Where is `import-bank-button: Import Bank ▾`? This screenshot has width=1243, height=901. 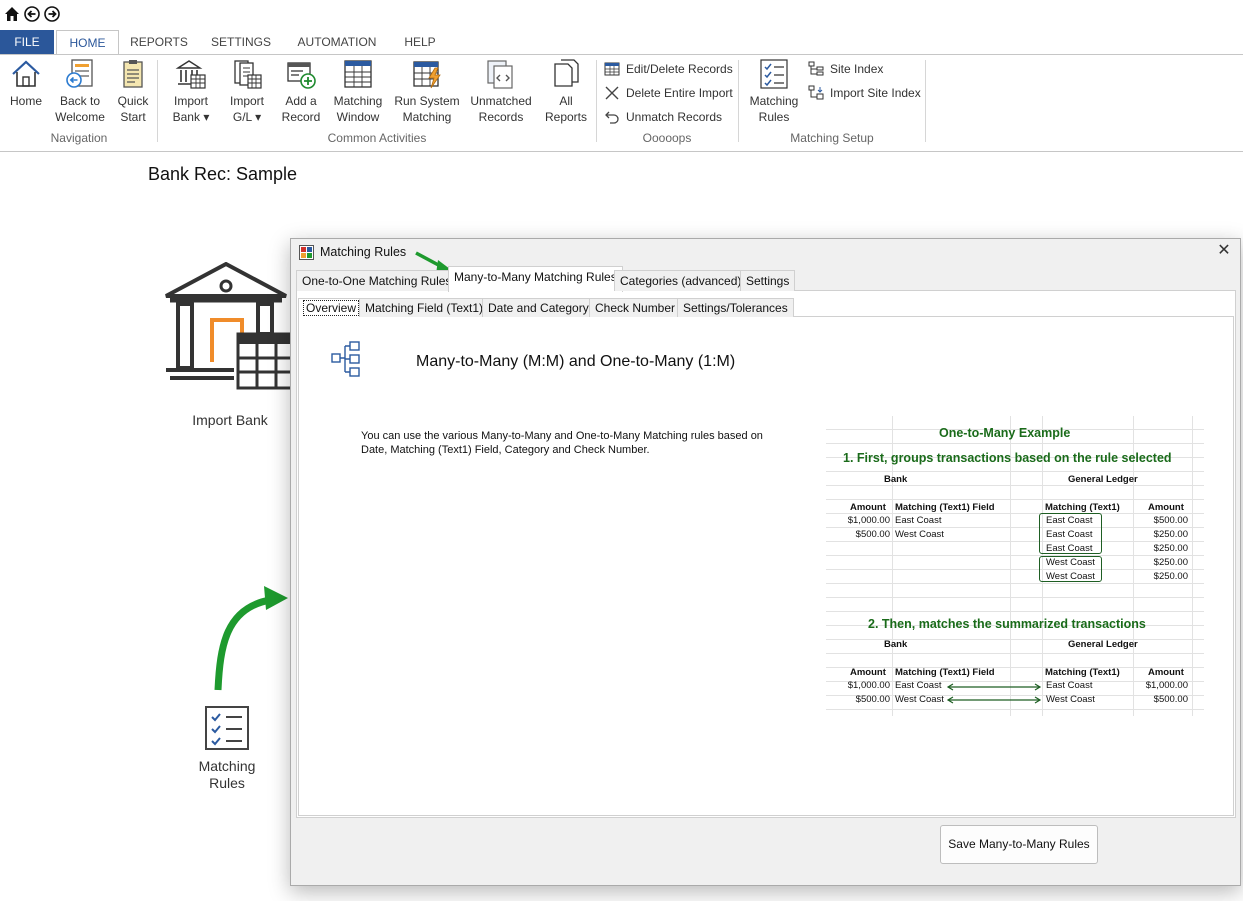 import-bank-button: Import Bank ▾ is located at coordinates (191, 91).